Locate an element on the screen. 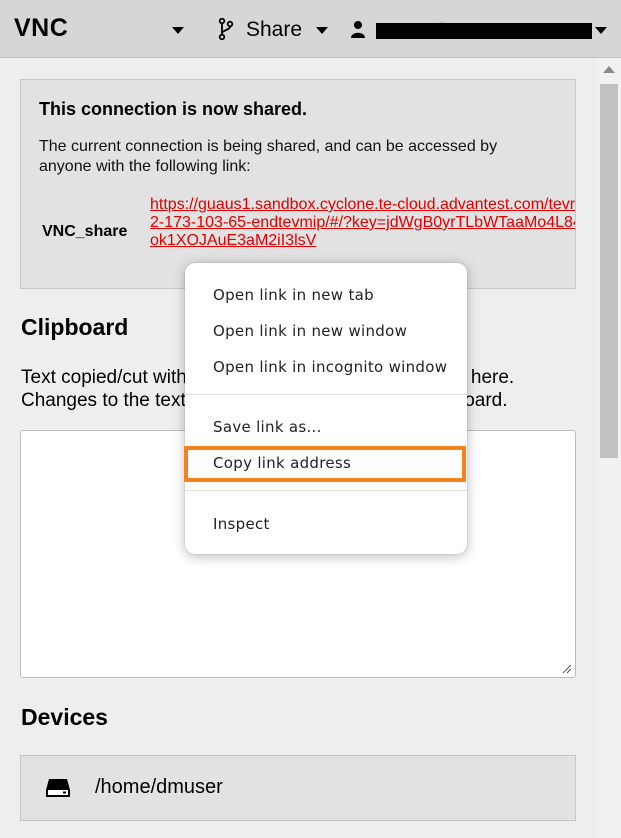 The width and height of the screenshot is (621, 838). share-label: Share is located at coordinates (274, 29).